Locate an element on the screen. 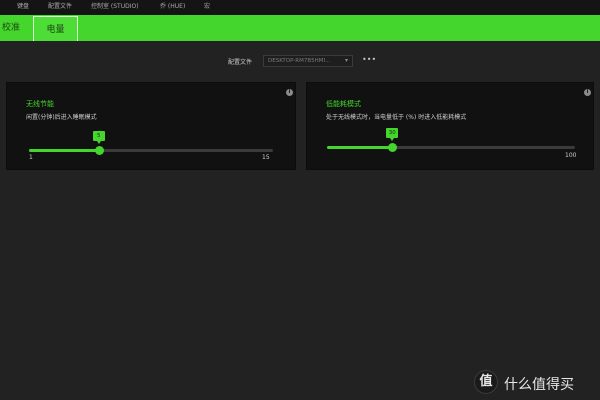 Image resolution: width=600 pixels, height=400 pixels. card-description: 闲置(分钟)后进入睡眠模式 is located at coordinates (61, 117).